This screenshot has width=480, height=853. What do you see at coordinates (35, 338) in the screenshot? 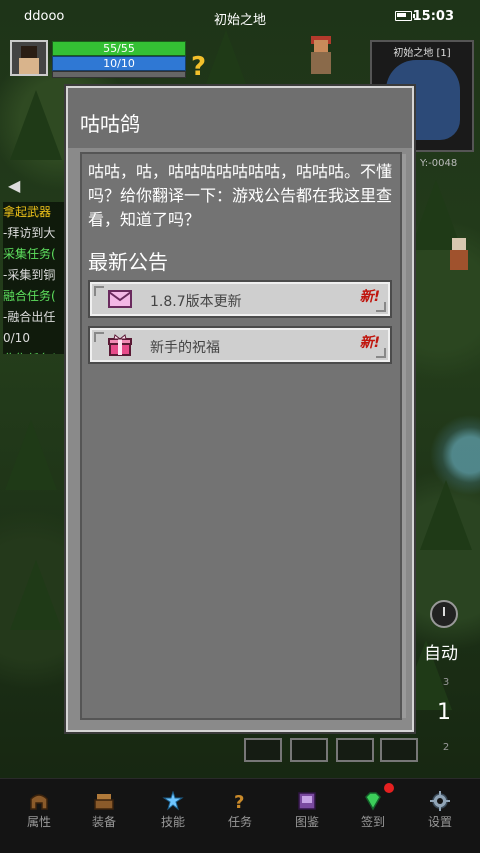
I see `quest-line: 0/10` at bounding box center [35, 338].